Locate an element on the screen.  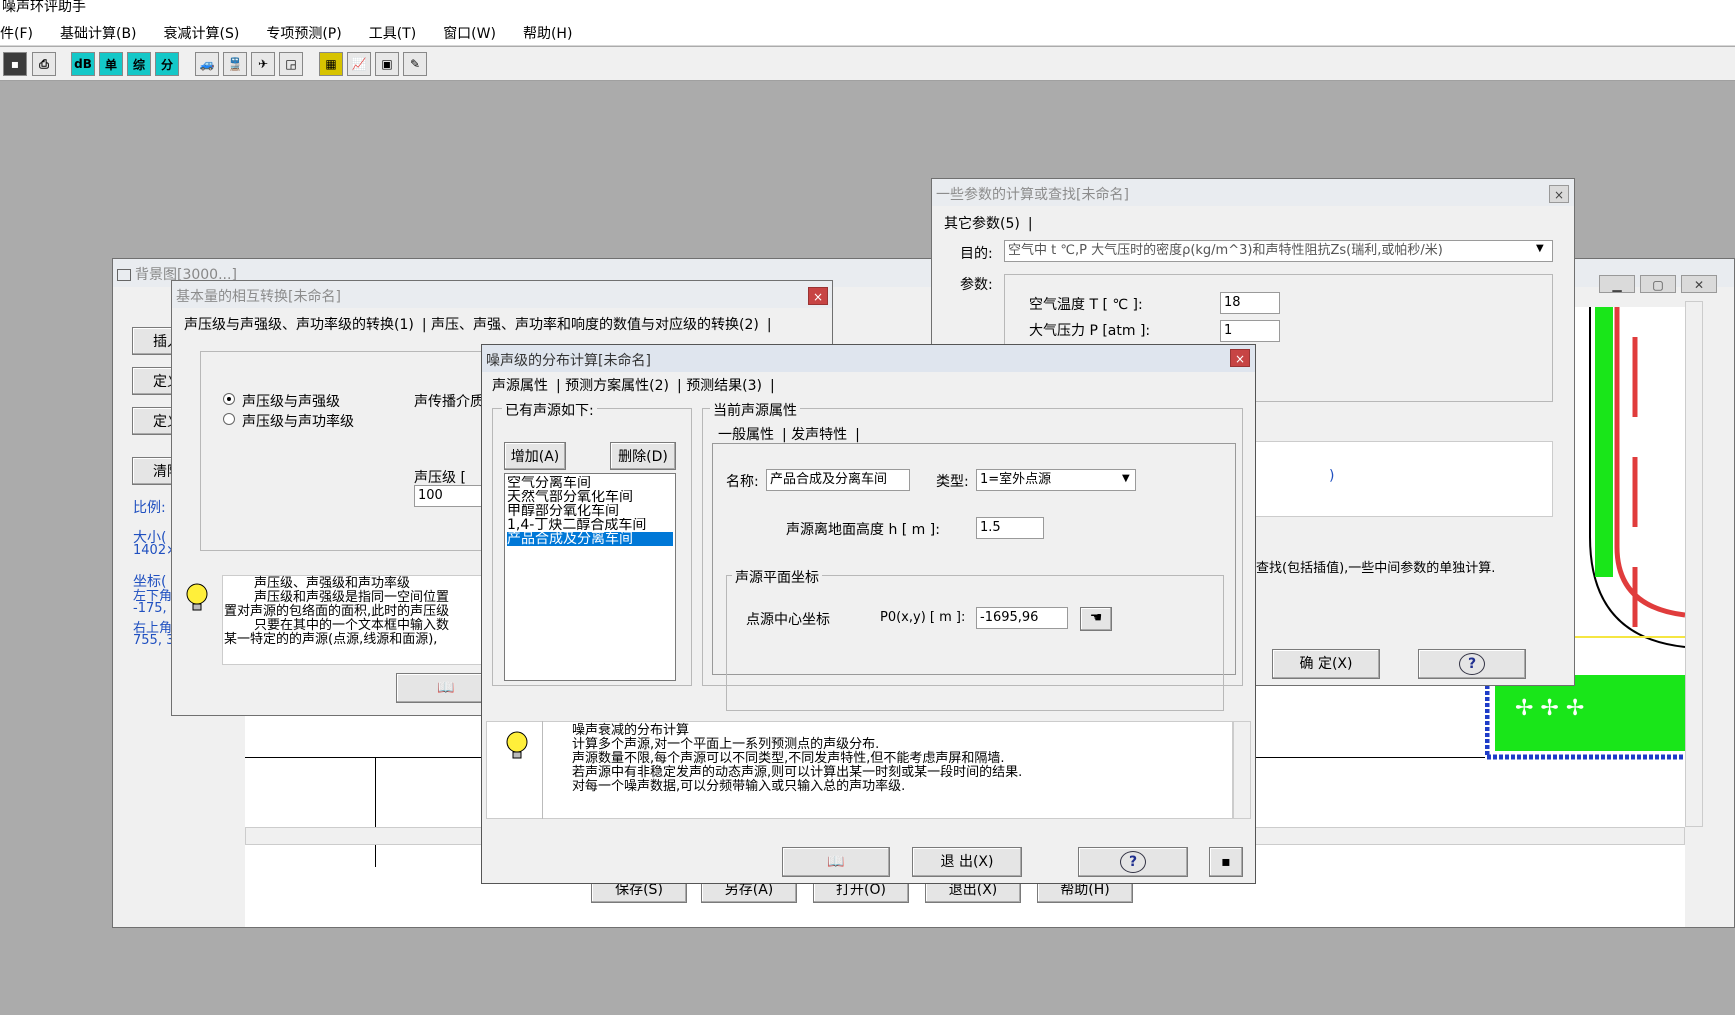
noise-help-button: ? is located at coordinates (1133, 862).